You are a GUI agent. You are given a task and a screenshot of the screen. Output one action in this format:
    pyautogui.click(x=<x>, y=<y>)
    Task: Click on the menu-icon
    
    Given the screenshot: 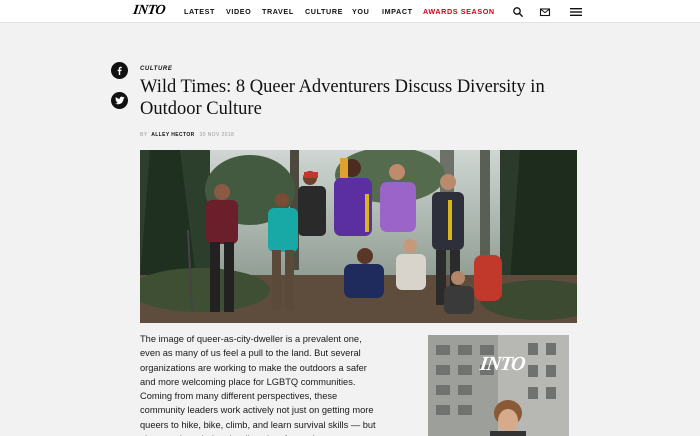 What is the action you would take?
    pyautogui.click(x=576, y=11)
    